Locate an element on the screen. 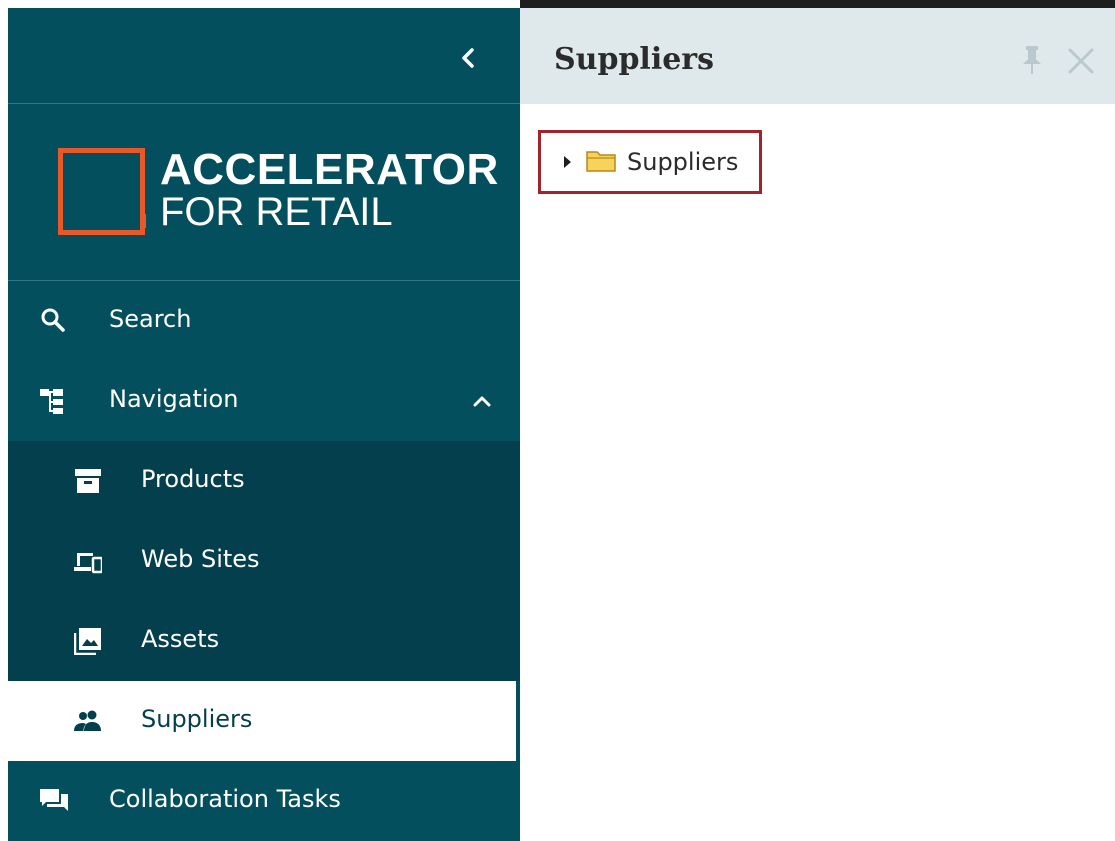 This screenshot has height=841, width=1115. sidebar-item-label: Suppliers is located at coordinates (197, 719).